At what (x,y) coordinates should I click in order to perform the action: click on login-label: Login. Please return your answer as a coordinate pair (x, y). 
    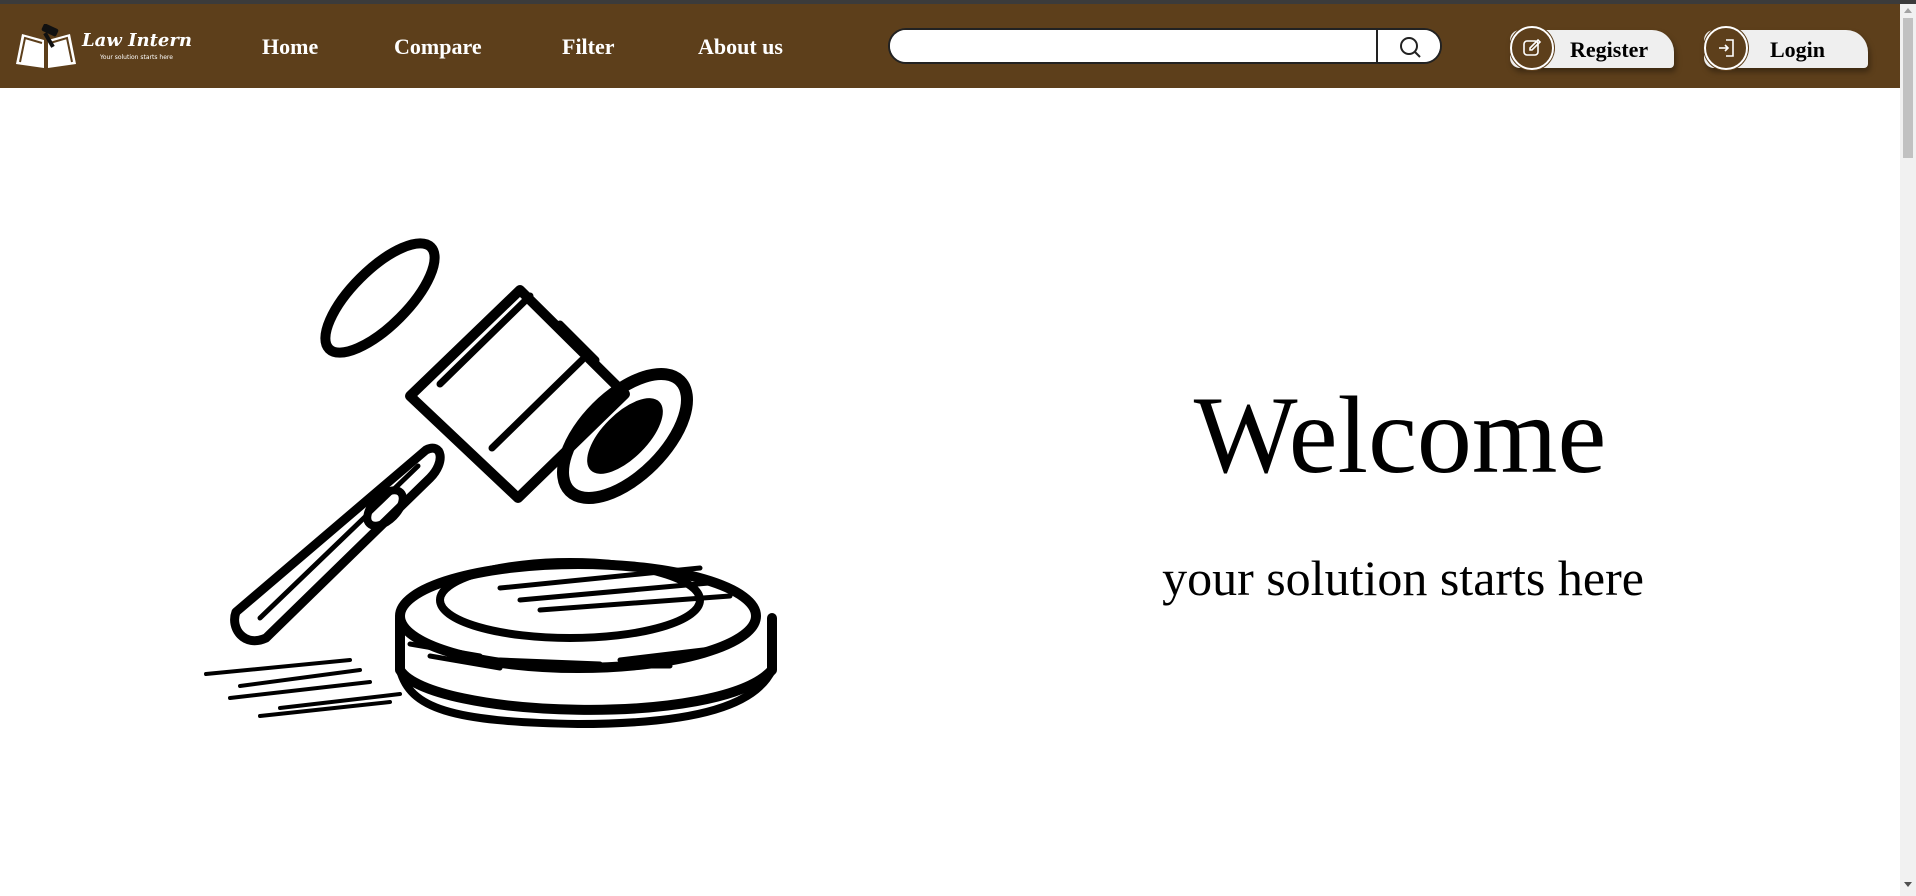
    Looking at the image, I should click on (1798, 49).